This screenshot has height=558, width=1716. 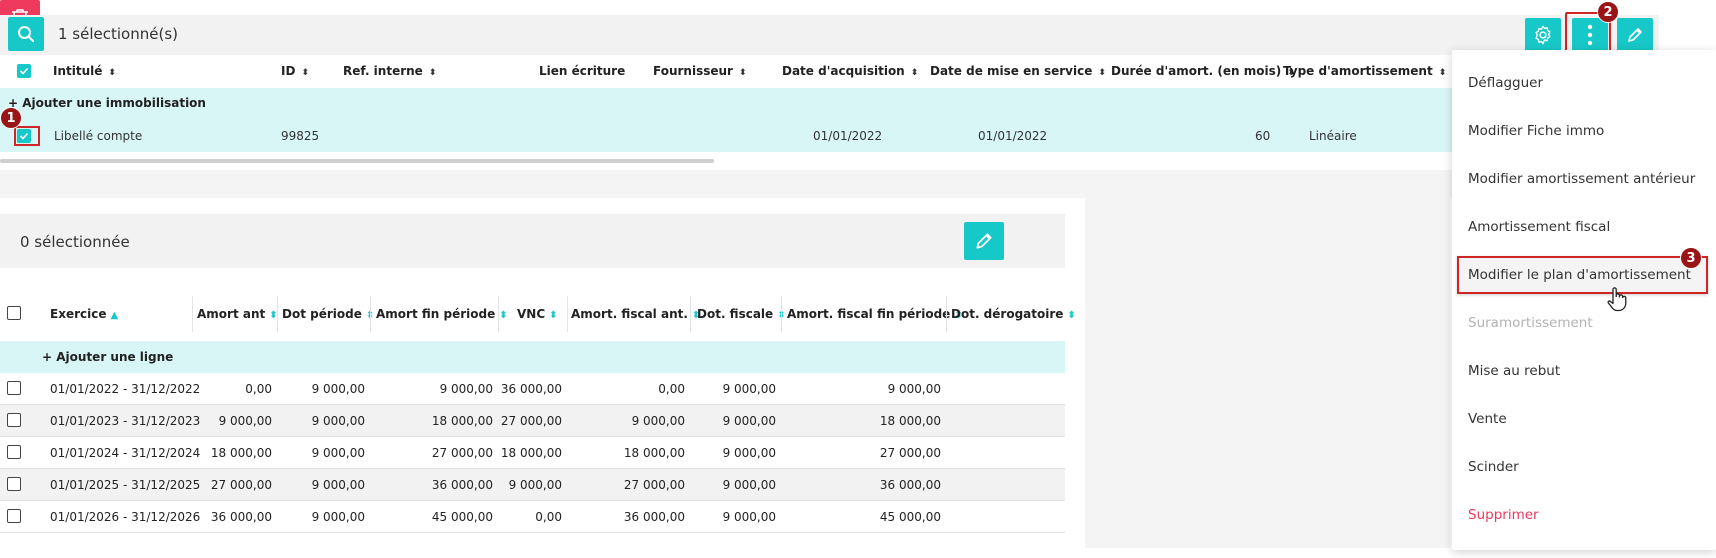 What do you see at coordinates (914, 389) in the screenshot?
I see `cell-amort-fiscal-fin-periode: 9 000,00` at bounding box center [914, 389].